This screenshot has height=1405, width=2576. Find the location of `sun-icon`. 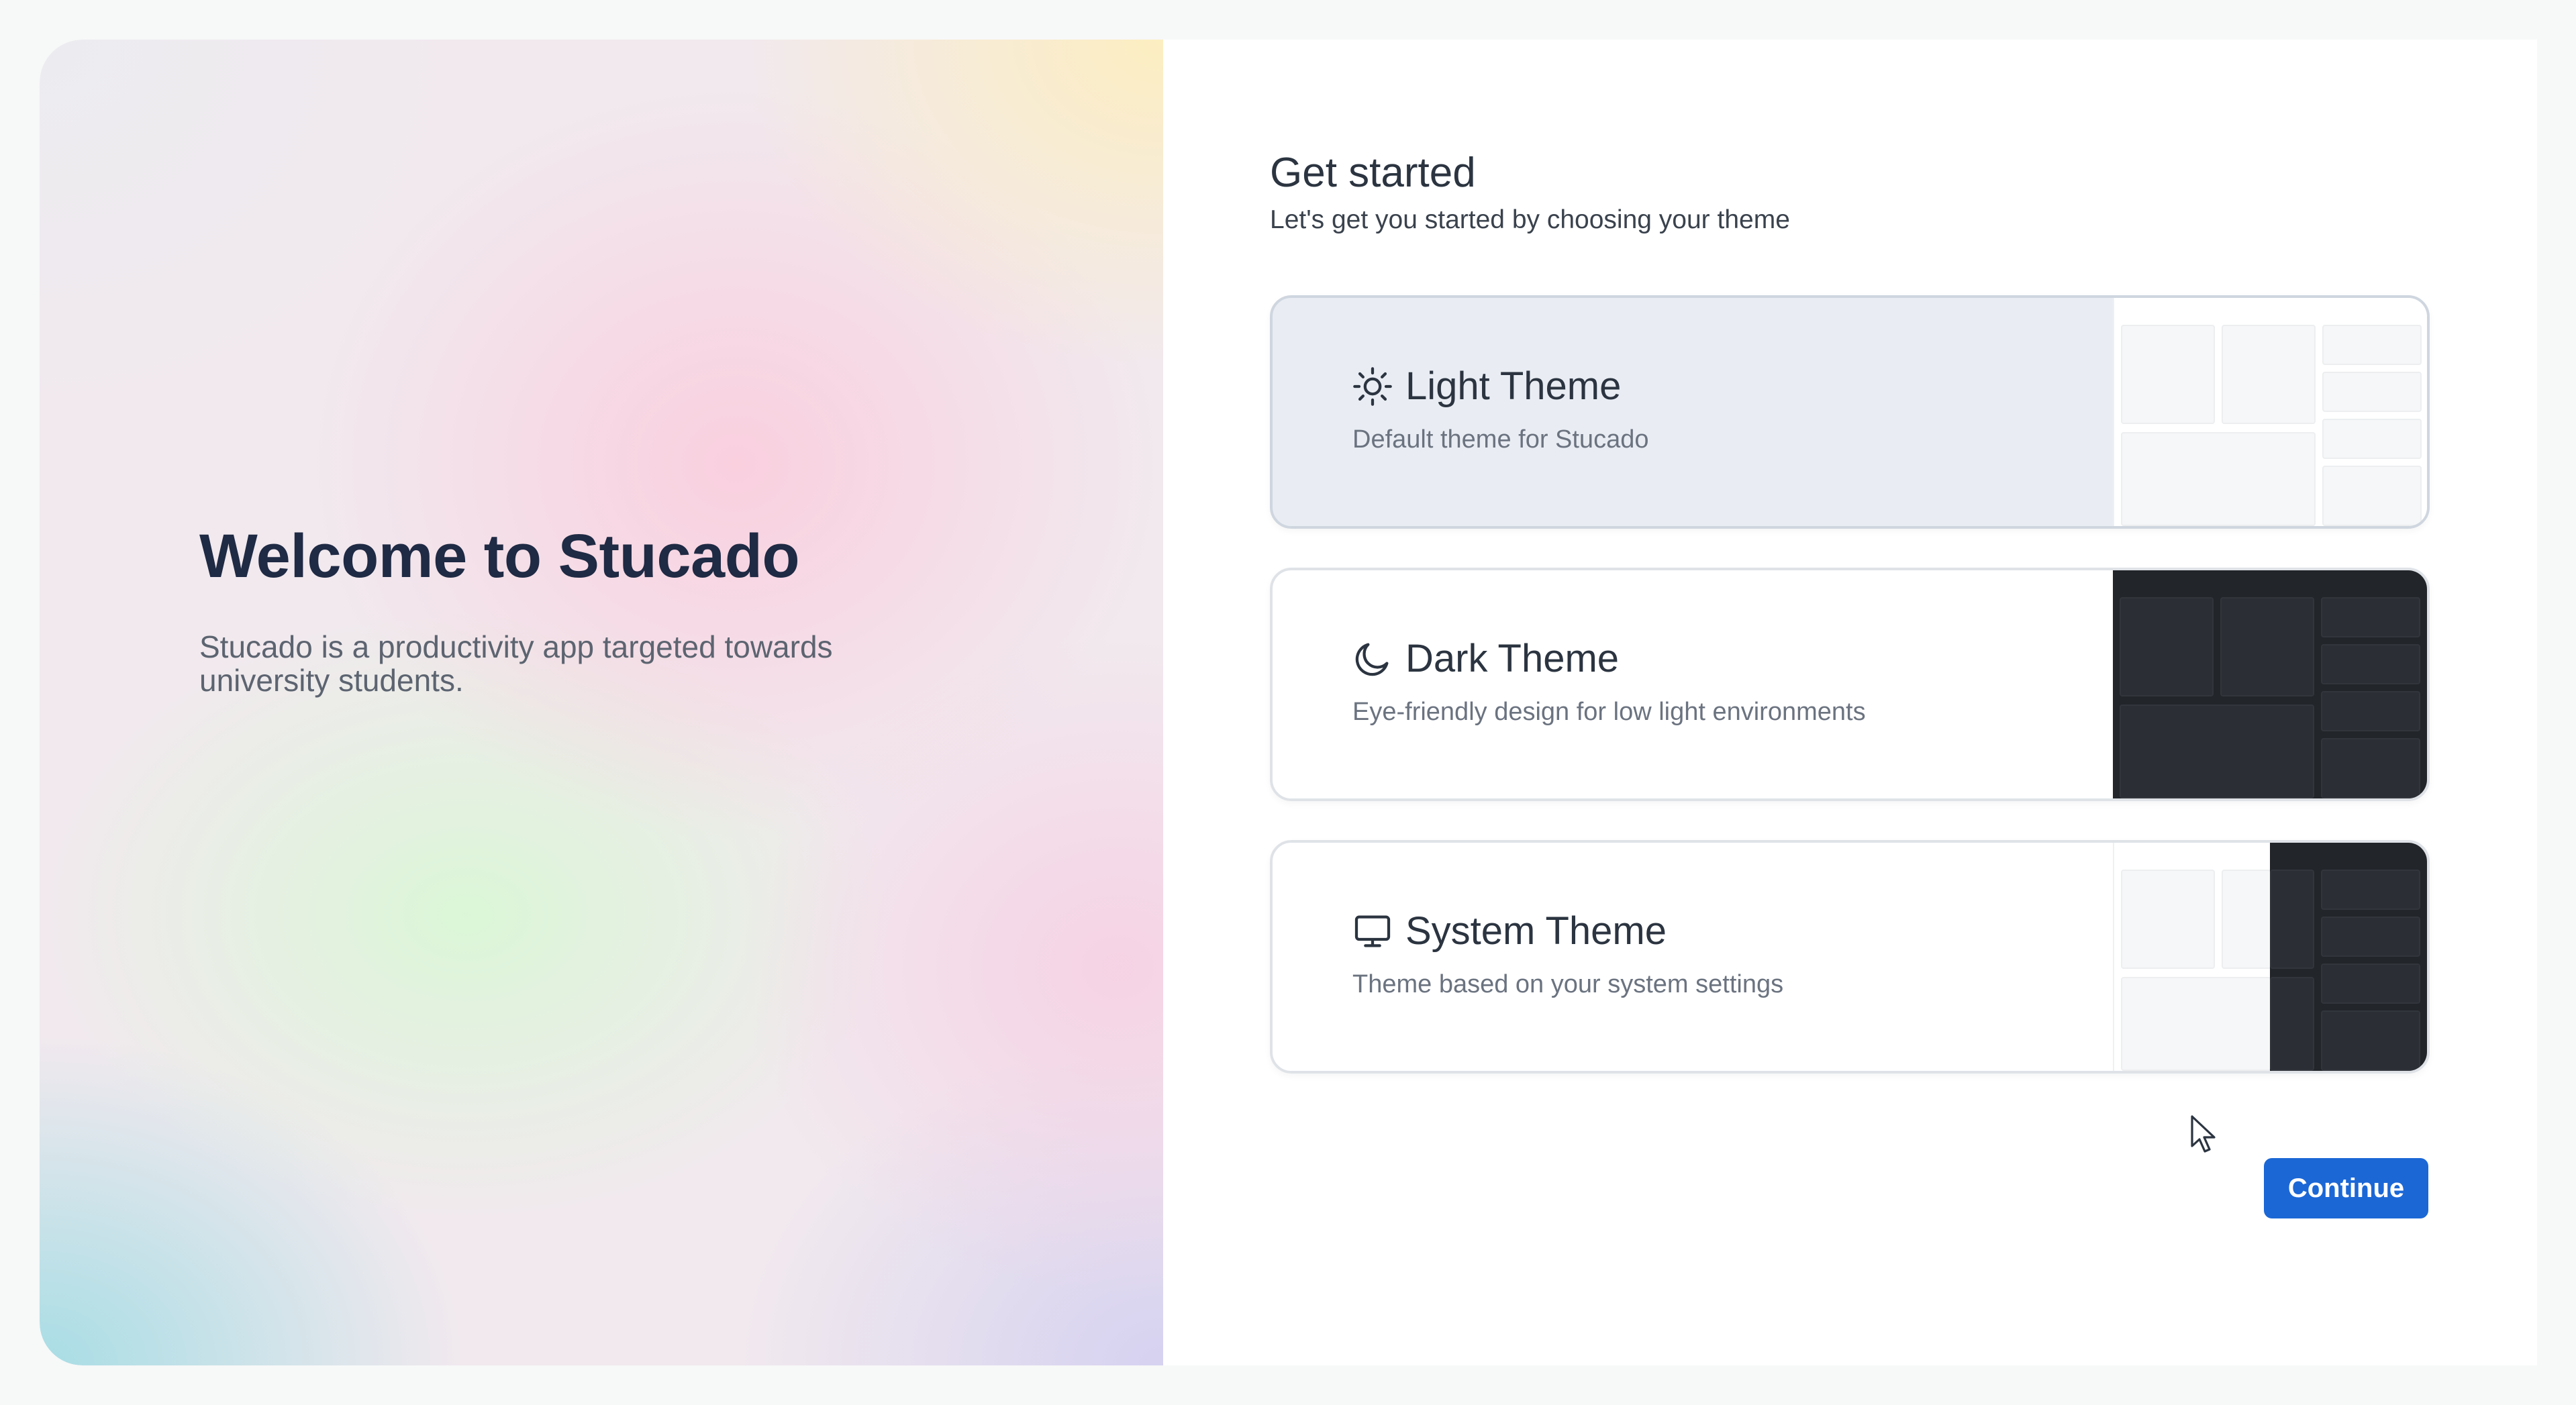

sun-icon is located at coordinates (1372, 386).